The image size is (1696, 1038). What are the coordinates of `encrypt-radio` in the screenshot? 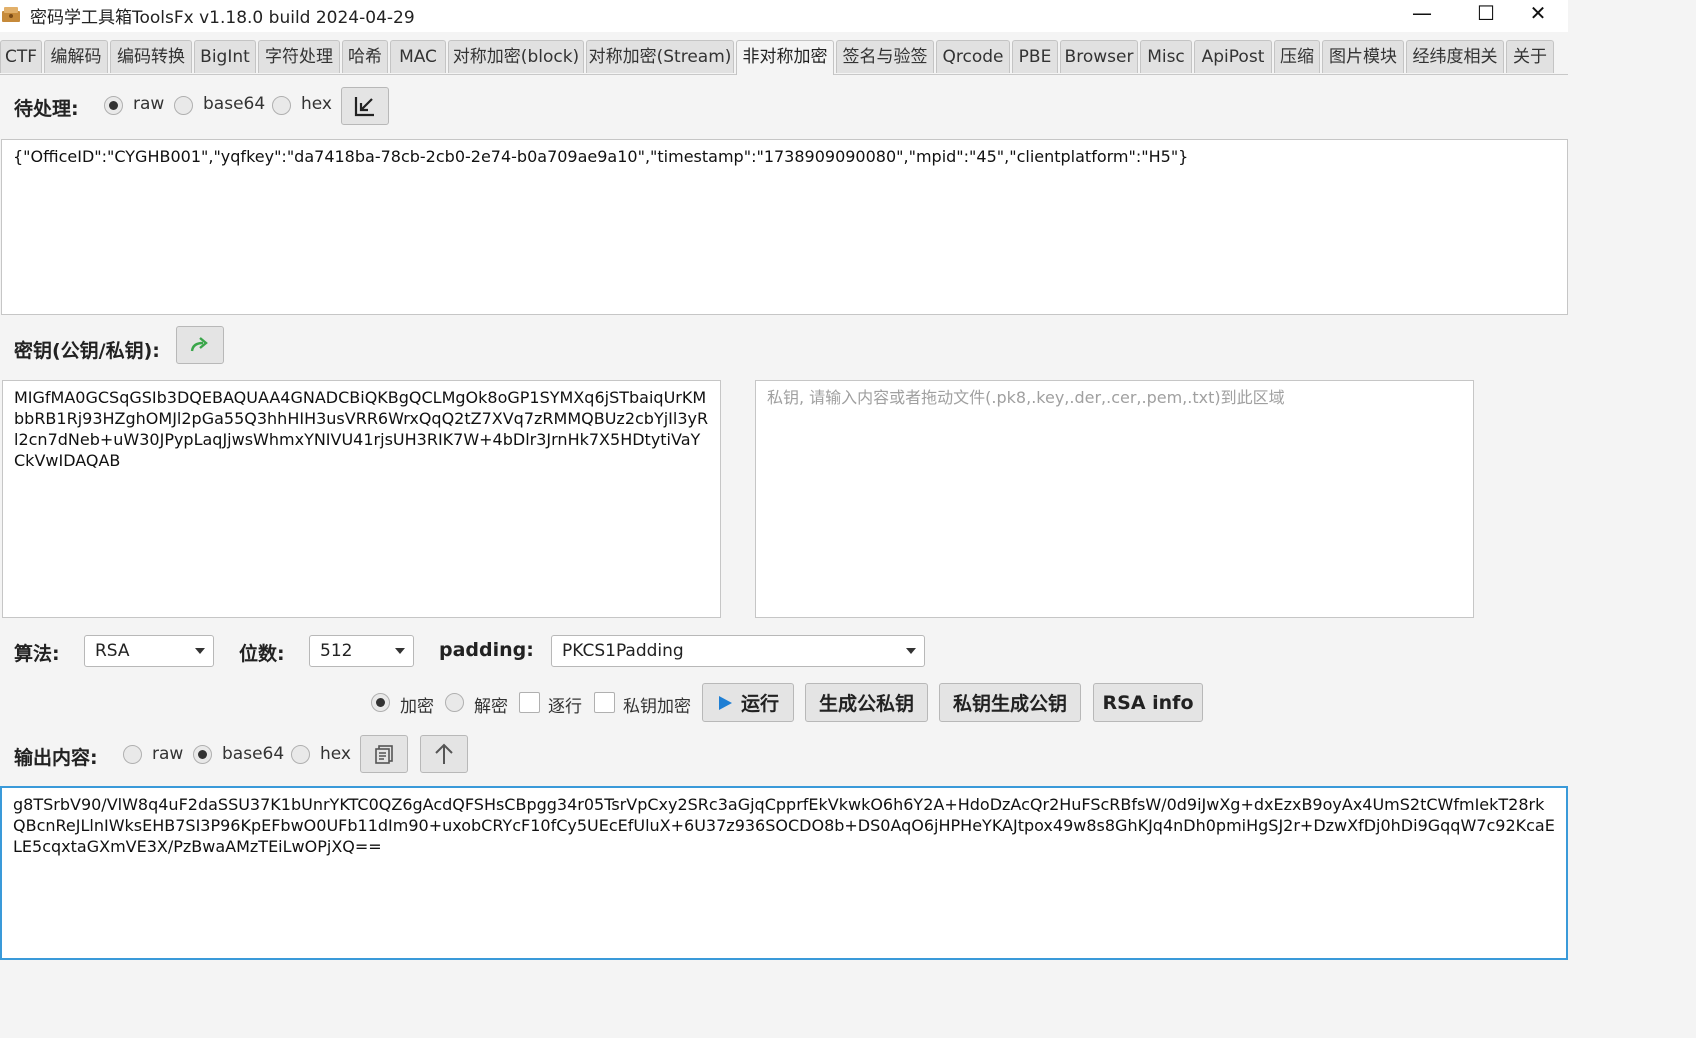 It's located at (380, 702).